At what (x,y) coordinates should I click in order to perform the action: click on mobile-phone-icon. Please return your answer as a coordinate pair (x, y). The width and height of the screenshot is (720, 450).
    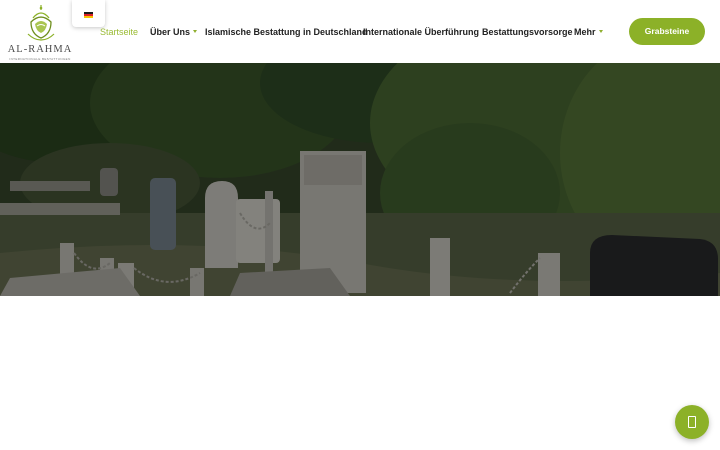
    Looking at the image, I should click on (692, 422).